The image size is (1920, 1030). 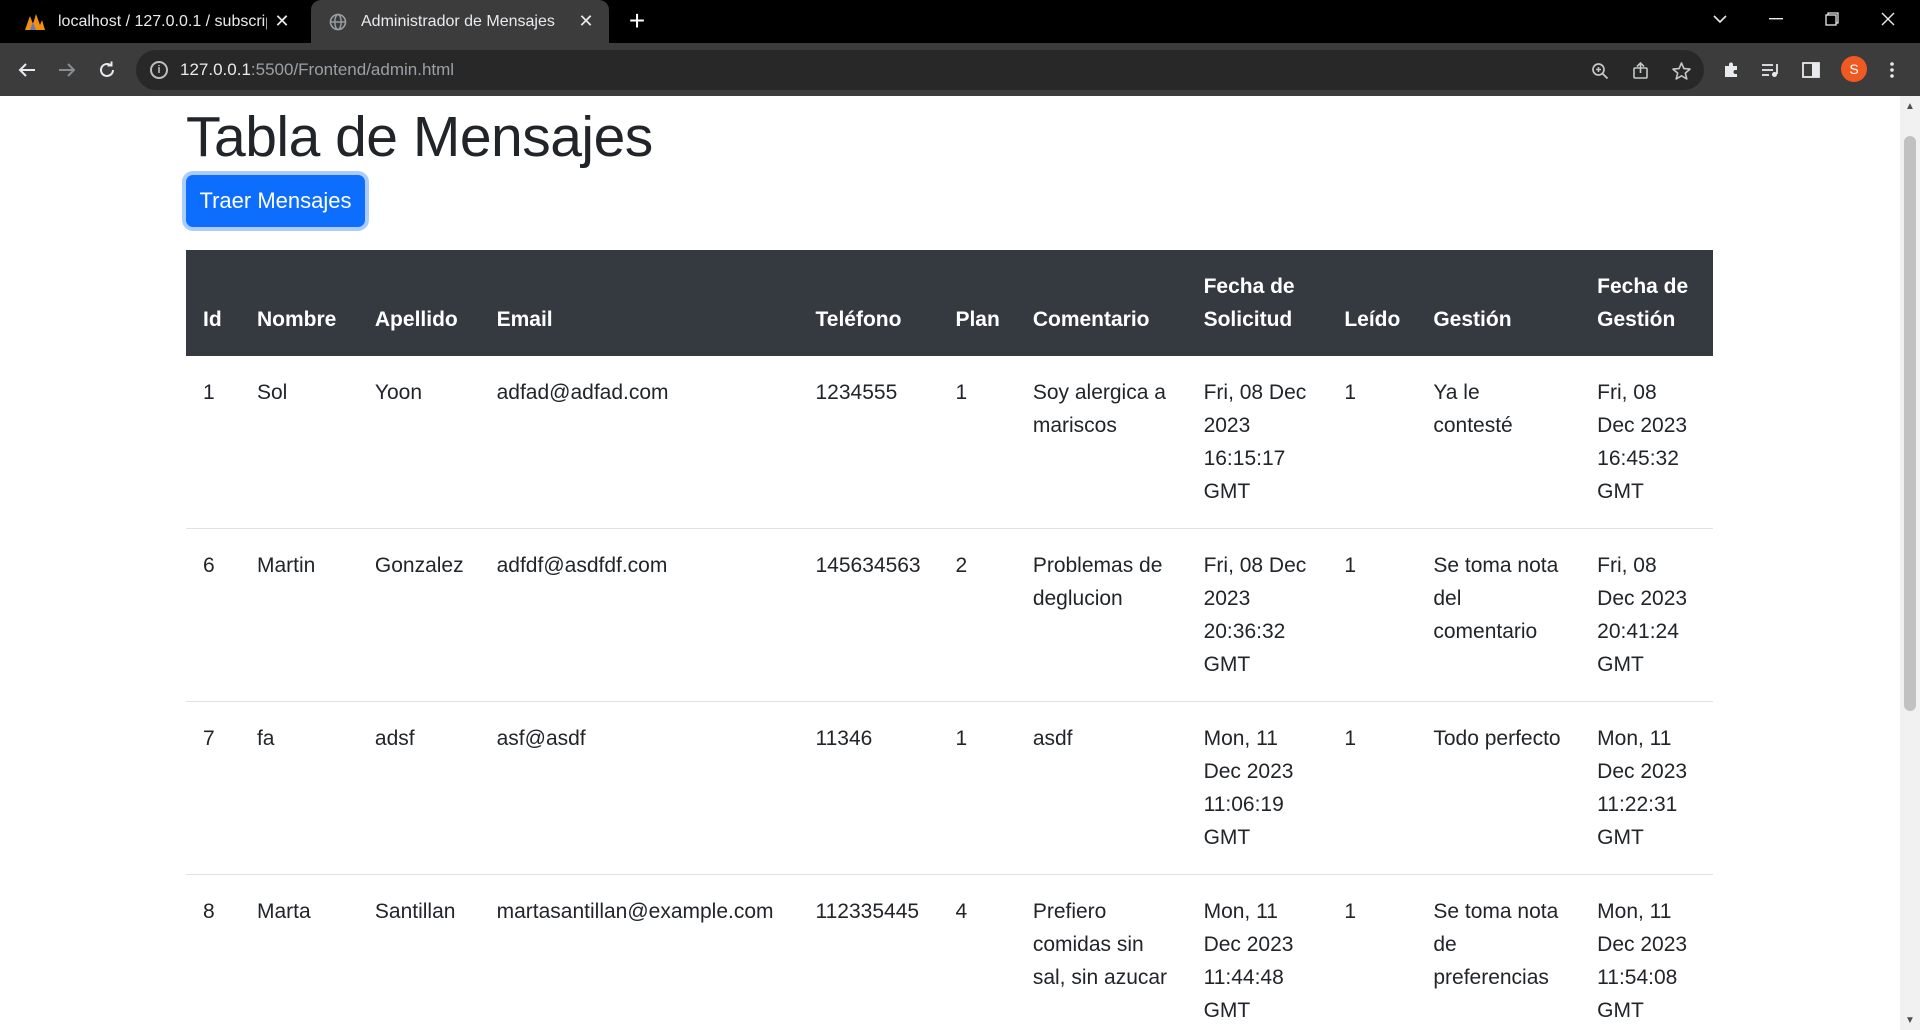 What do you see at coordinates (1257, 788) in the screenshot?
I see `cell-fecha-solicitud: Mon, 11 Dec 2023 11:06:19 GMT` at bounding box center [1257, 788].